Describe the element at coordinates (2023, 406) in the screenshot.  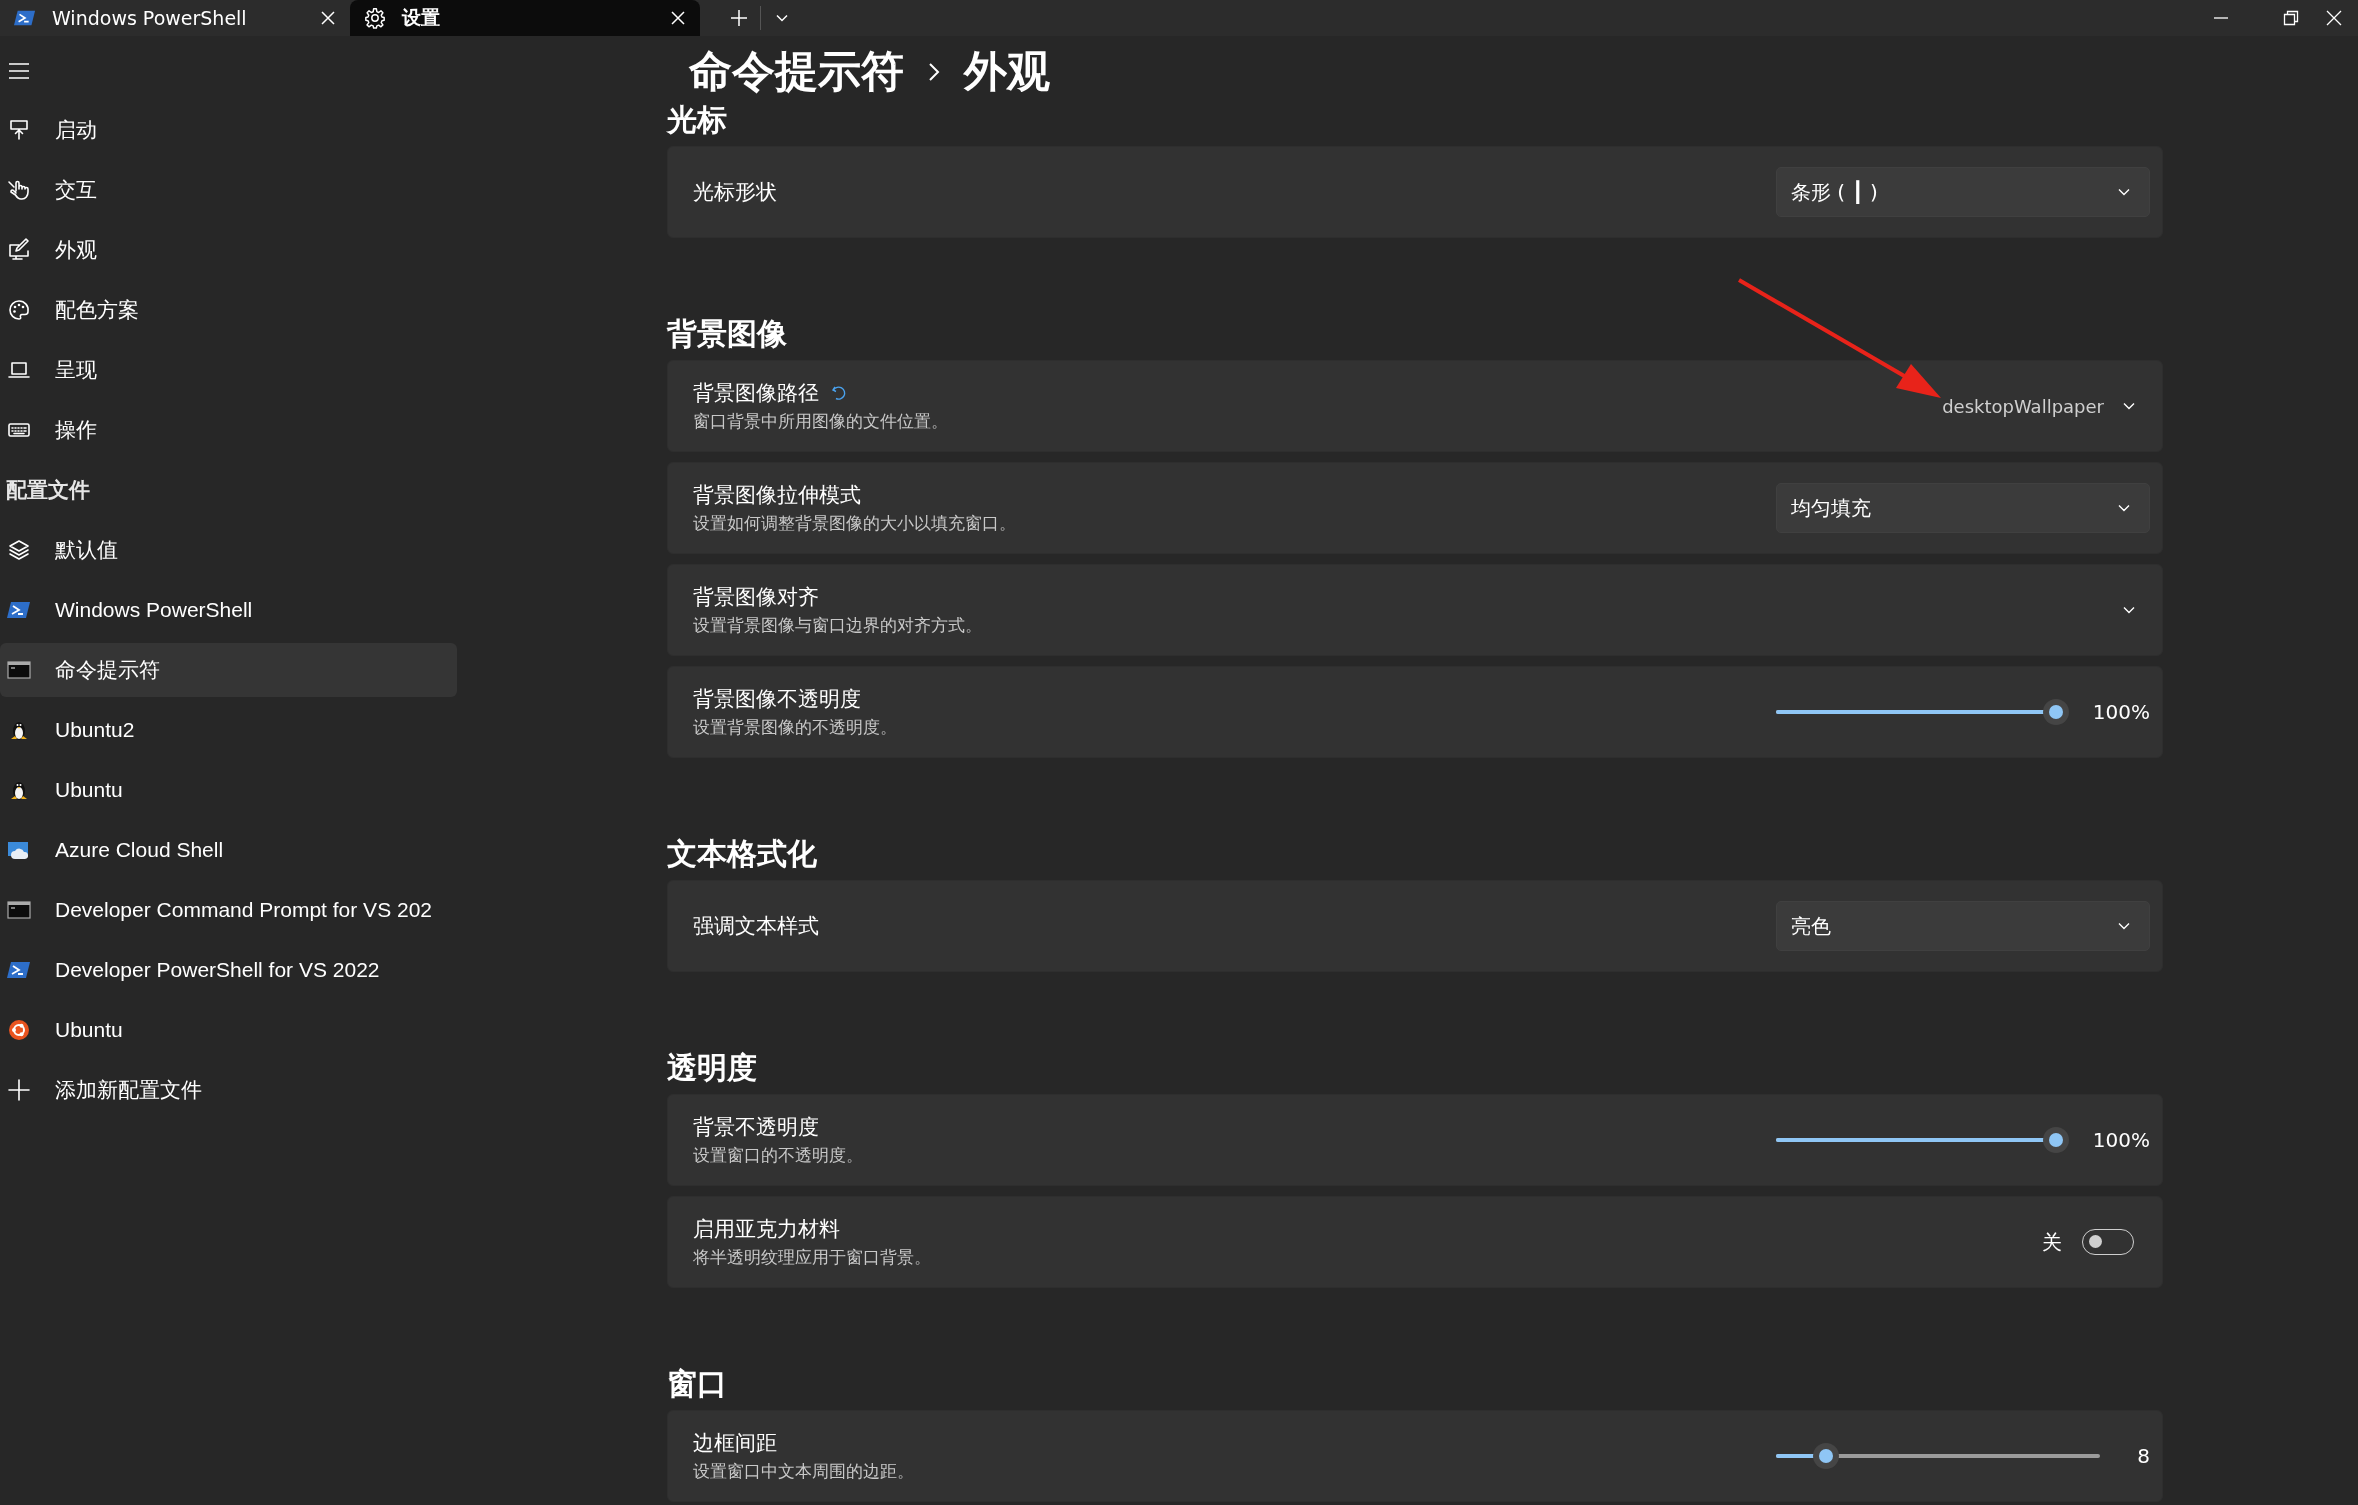
I see `path-value: desktopWallpaper` at that location.